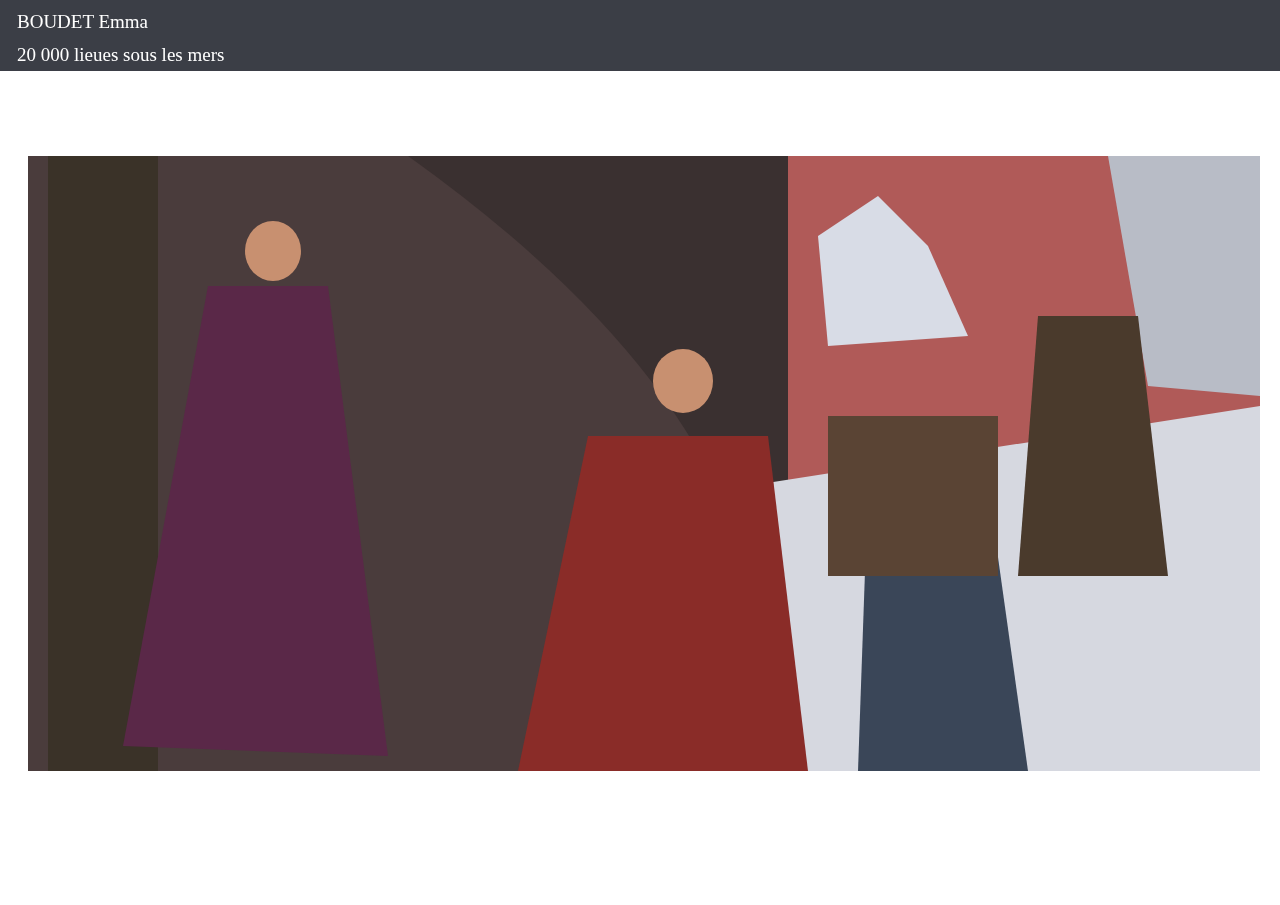 The width and height of the screenshot is (1280, 905). What do you see at coordinates (83, 22) in the screenshot?
I see `author-name: BOUDET Emma` at bounding box center [83, 22].